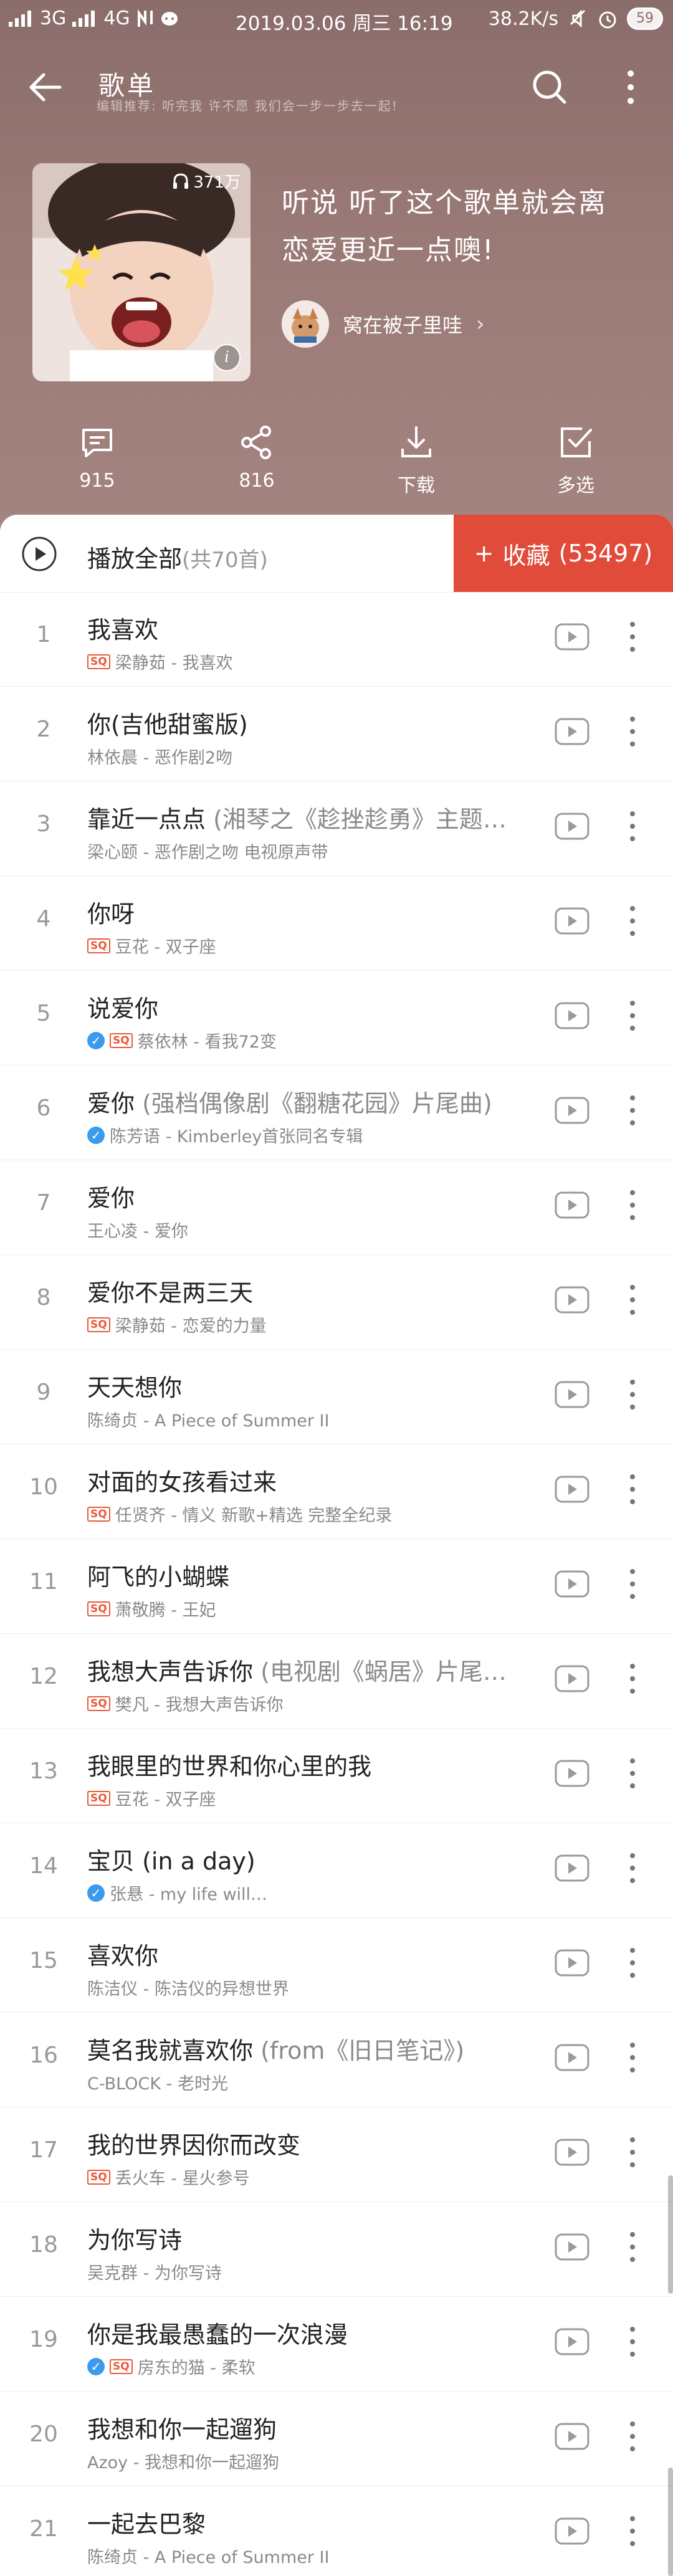 The width and height of the screenshot is (673, 2576). What do you see at coordinates (141, 272) in the screenshot?
I see `playlist-cover: 371万 i` at bounding box center [141, 272].